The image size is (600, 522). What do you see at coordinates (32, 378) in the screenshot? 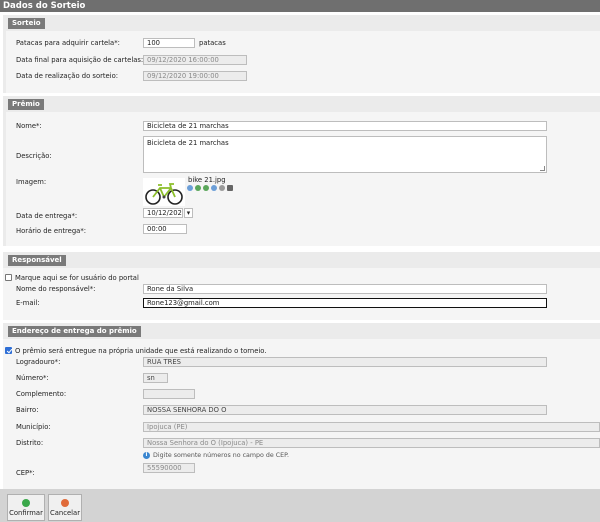
I see `numero-label: Número*:` at bounding box center [32, 378].